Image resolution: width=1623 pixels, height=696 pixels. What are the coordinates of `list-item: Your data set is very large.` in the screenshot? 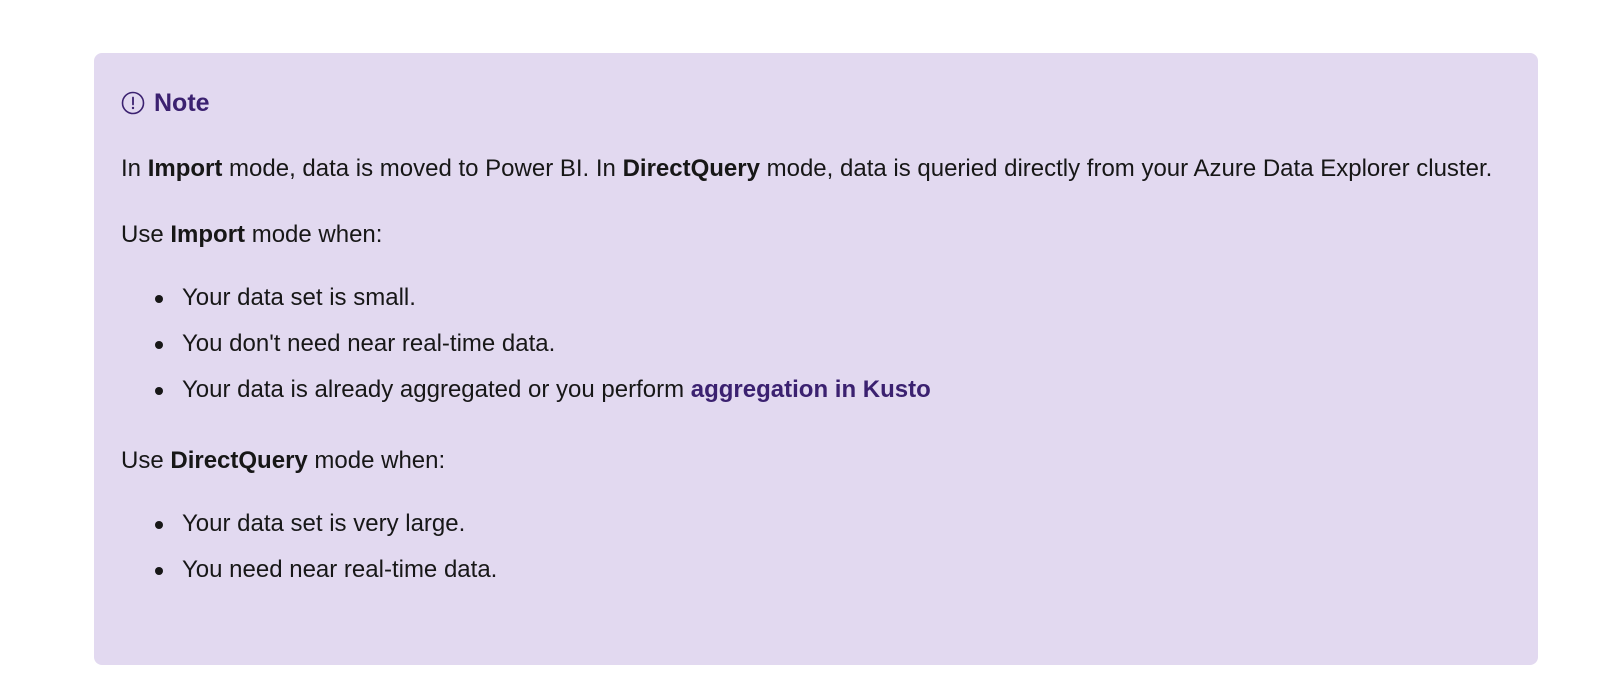 It's located at (833, 524).